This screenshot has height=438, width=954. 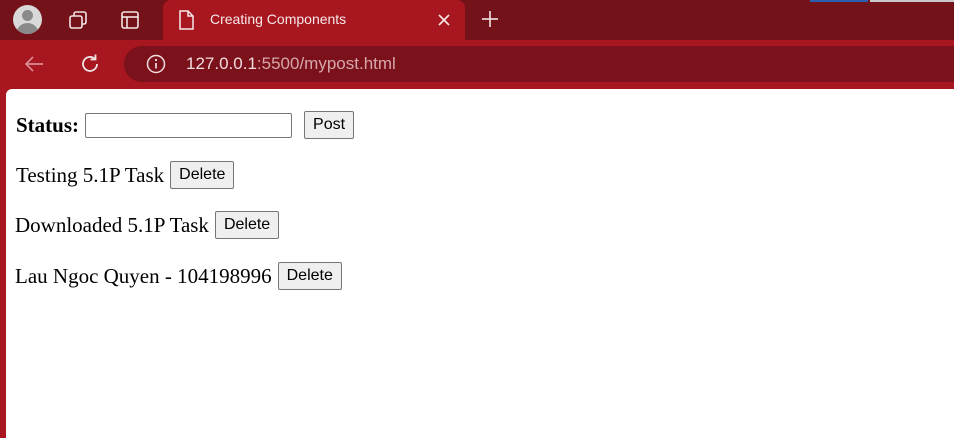 I want to click on url-host: 127.0.0.1, so click(x=221, y=63).